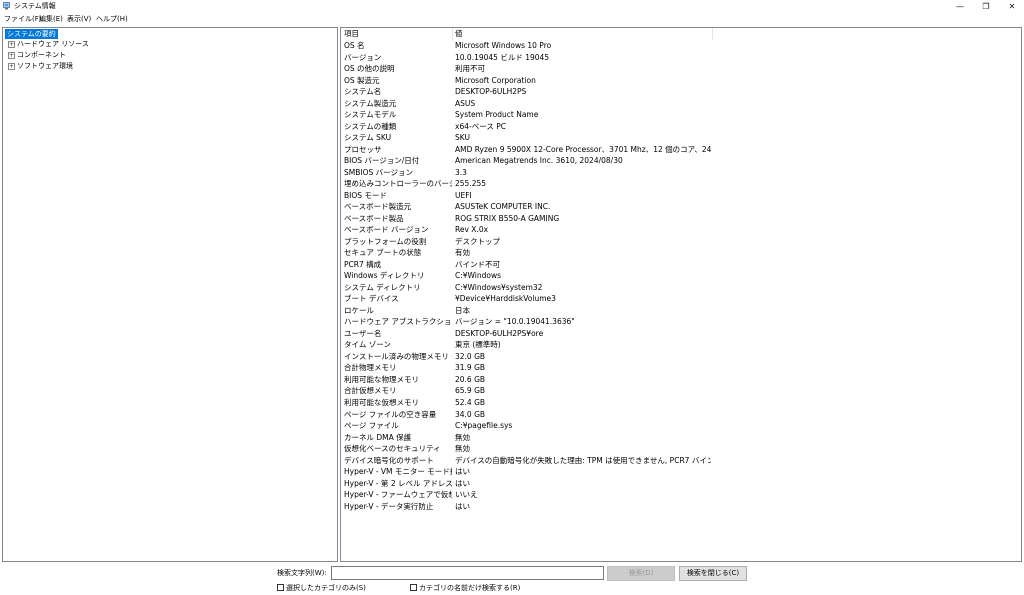 Image resolution: width=1024 pixels, height=595 pixels. I want to click on row-item-cell: インストール済みの物理メモリ (RAM), so click(398, 356).